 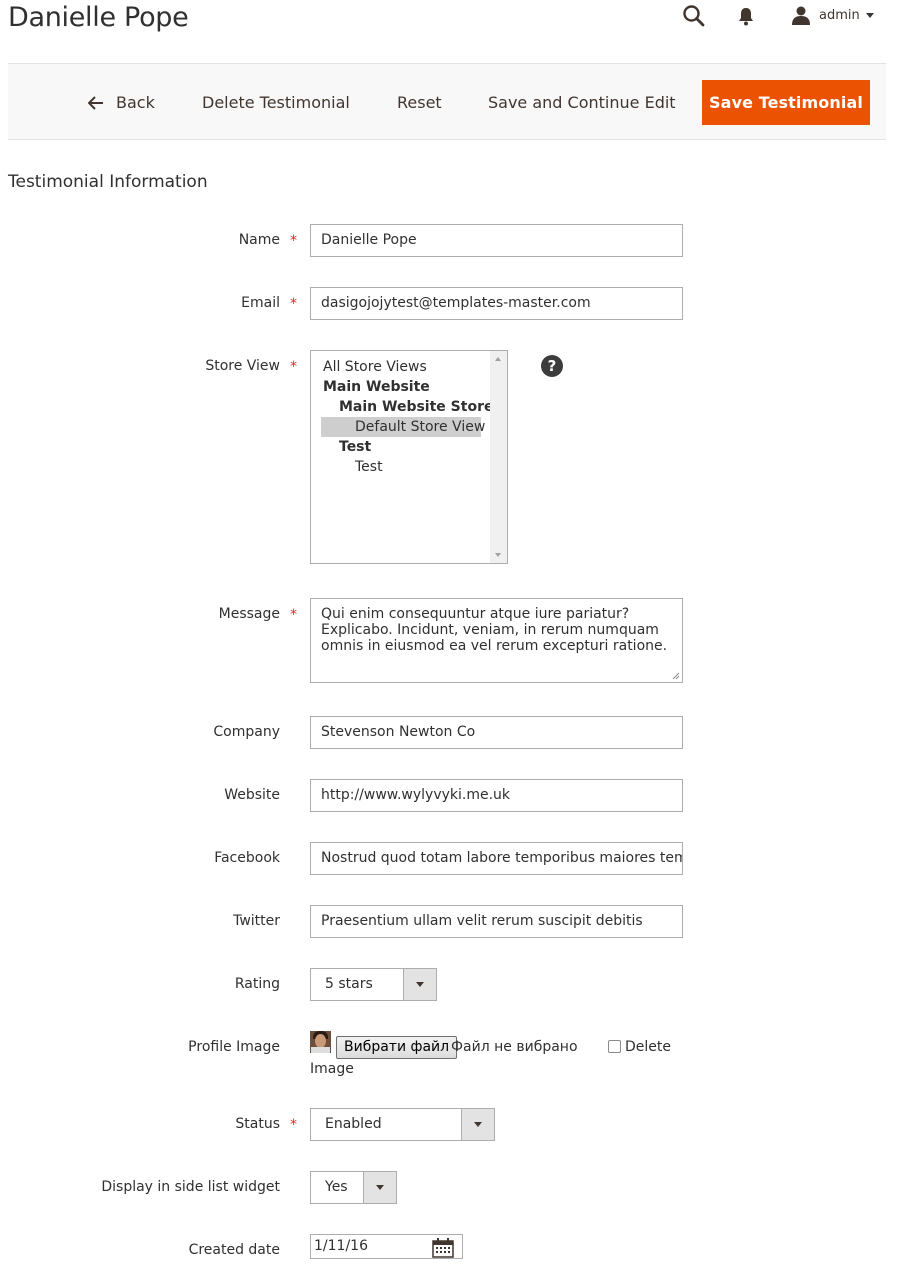 I want to click on arrow-left-icon, so click(x=95, y=102).